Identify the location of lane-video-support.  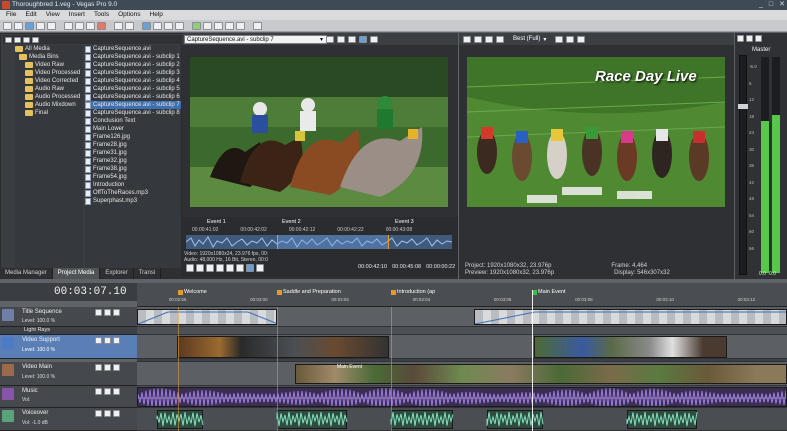
(462, 347).